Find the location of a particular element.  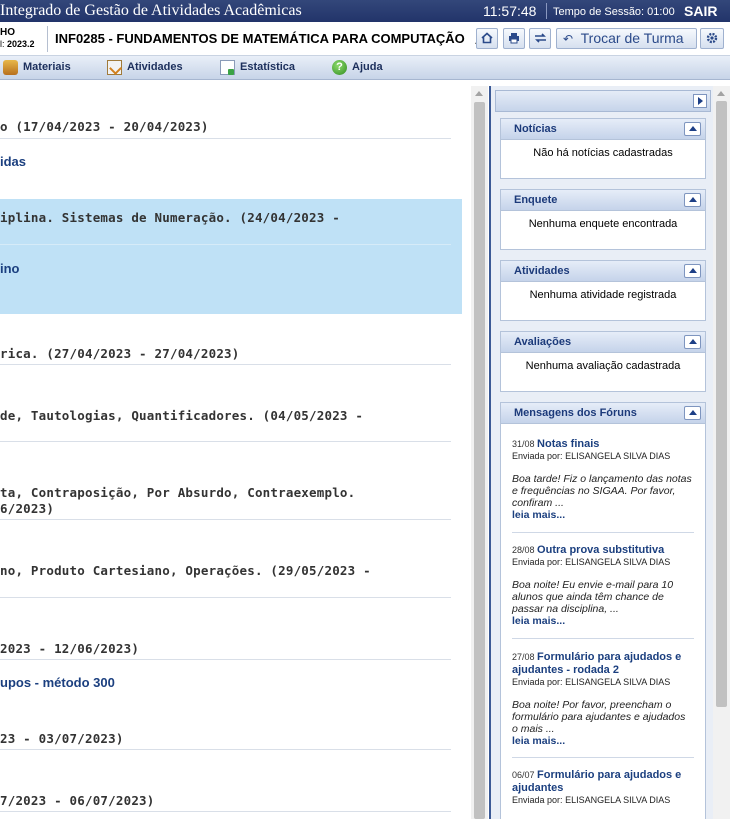

box-title: Enquete is located at coordinates (536, 200).